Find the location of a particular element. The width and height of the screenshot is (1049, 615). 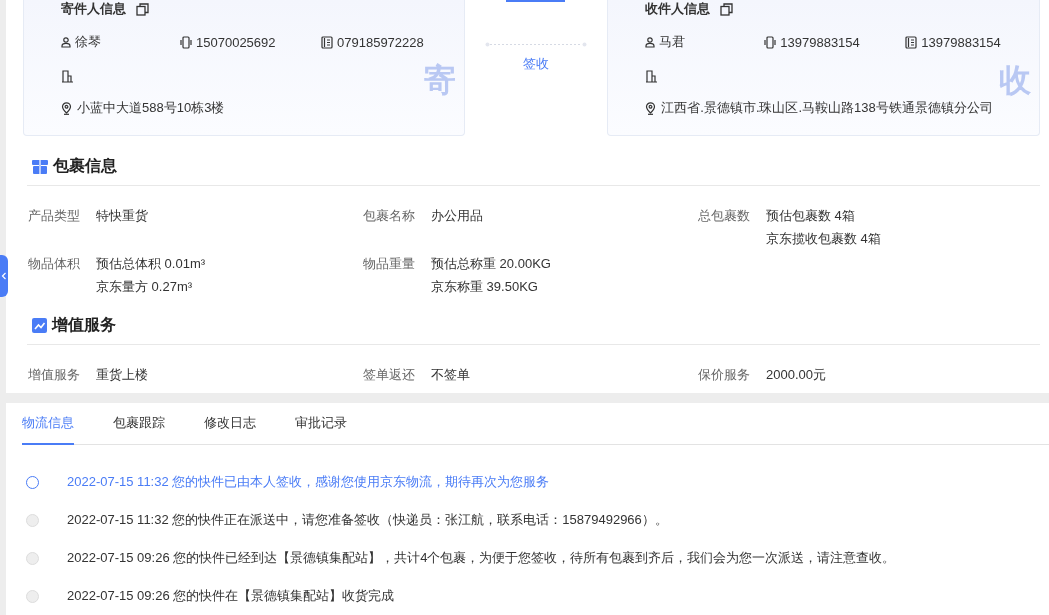

field-value: 京东揽收包裹数 4箱 is located at coordinates (823, 239).